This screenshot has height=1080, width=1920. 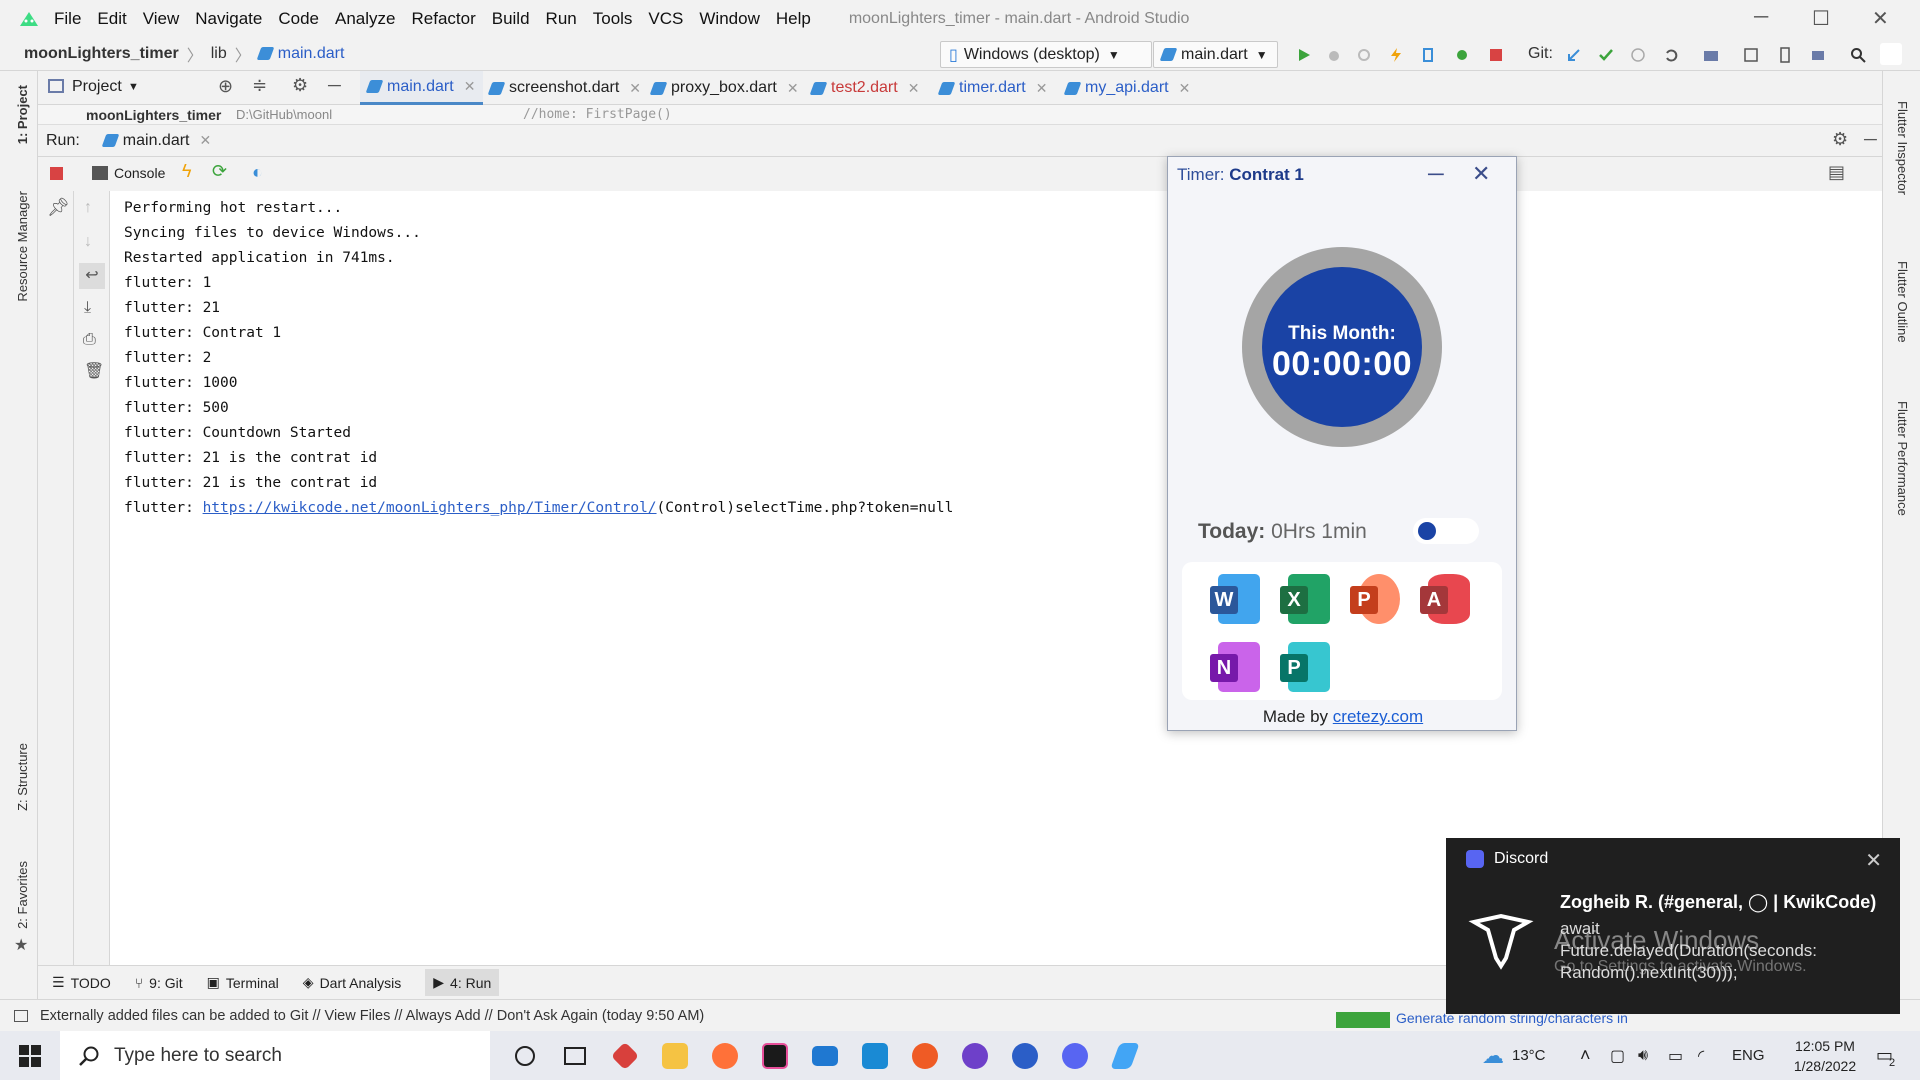 I want to click on arrow-up-icon: ↑, so click(x=88, y=208).